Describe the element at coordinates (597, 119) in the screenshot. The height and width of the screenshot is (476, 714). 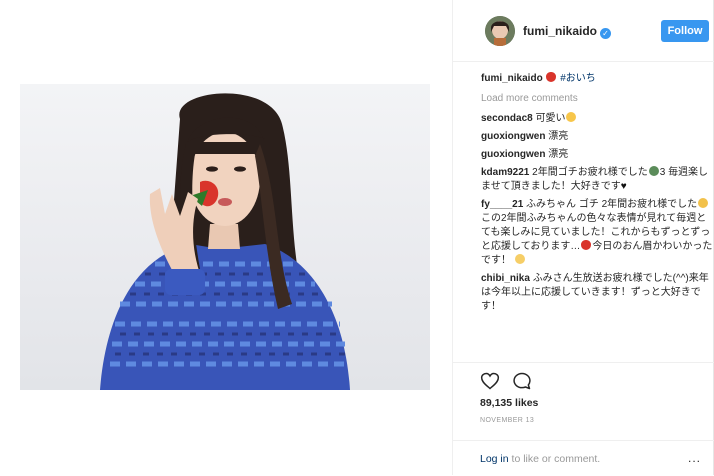
I see `comment-item: secondac8 可愛い` at that location.